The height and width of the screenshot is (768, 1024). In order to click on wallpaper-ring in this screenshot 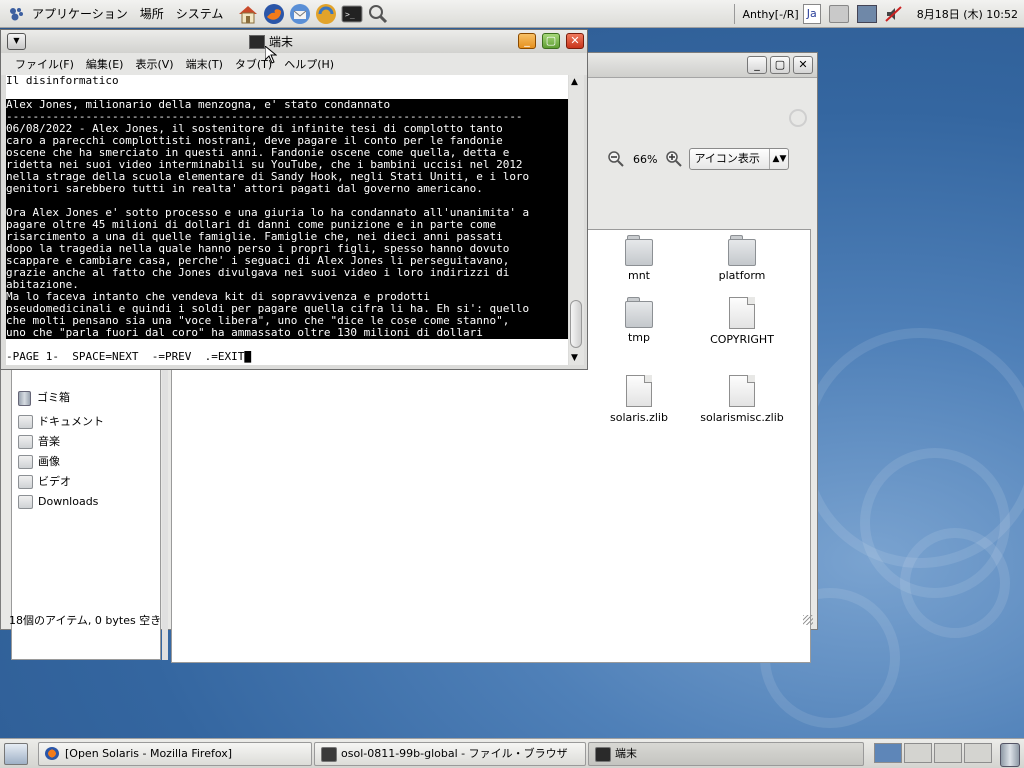, I will do `click(955, 583)`.